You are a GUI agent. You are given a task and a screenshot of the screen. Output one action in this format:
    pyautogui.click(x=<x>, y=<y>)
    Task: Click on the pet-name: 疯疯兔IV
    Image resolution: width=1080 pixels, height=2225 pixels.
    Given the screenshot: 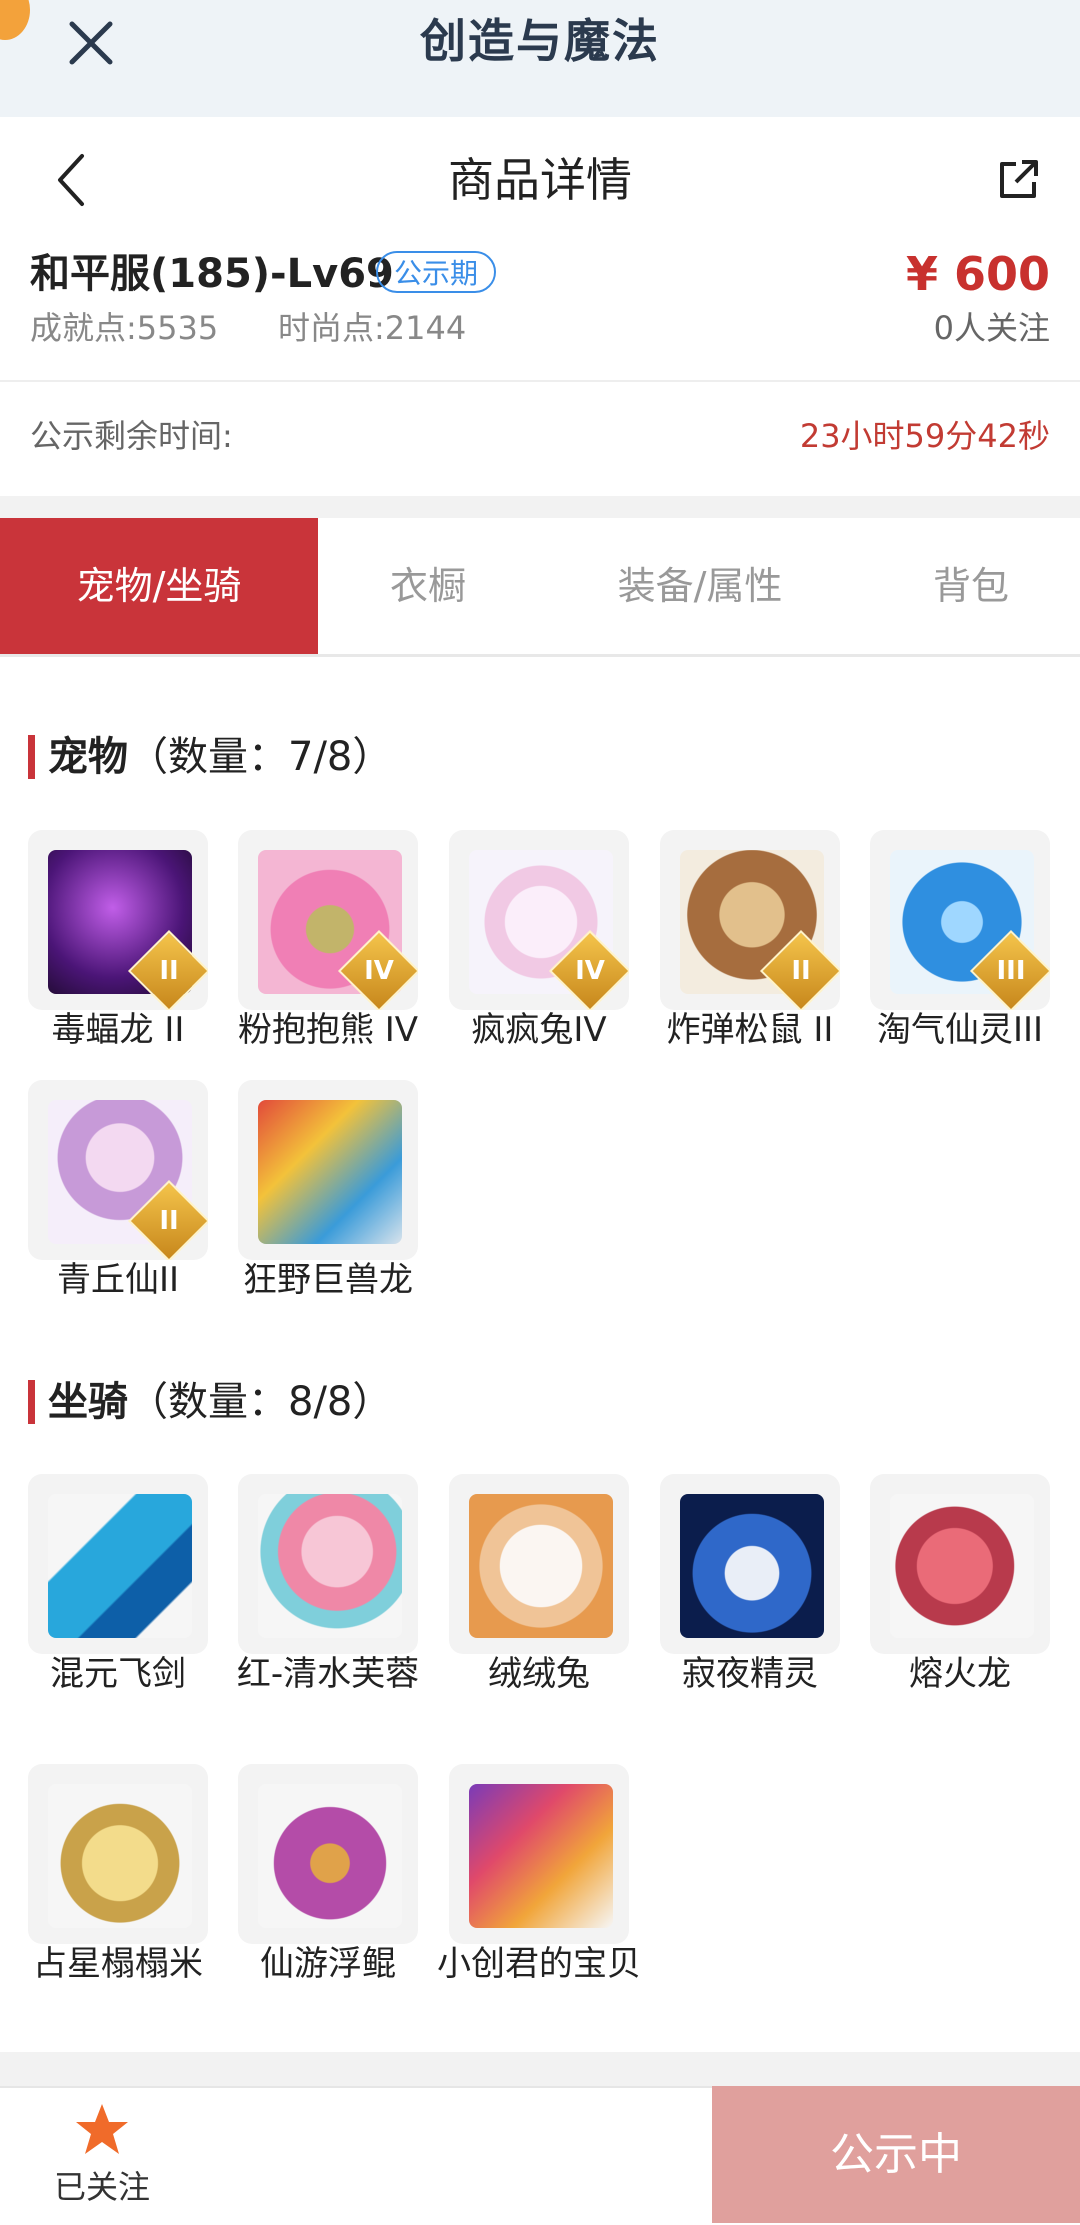 What is the action you would take?
    pyautogui.click(x=539, y=1030)
    